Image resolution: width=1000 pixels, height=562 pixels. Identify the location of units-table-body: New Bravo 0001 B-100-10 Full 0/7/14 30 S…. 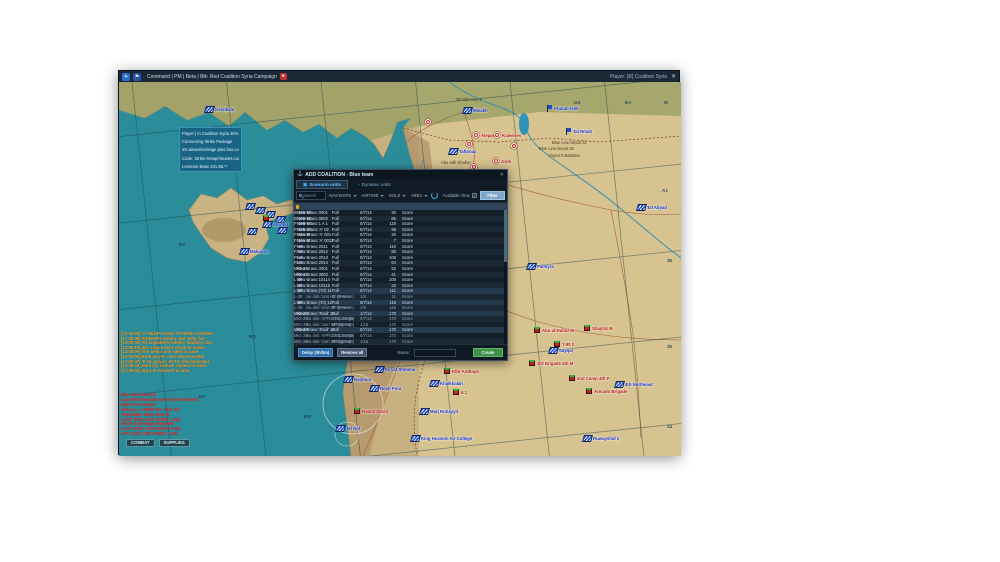
(400, 277).